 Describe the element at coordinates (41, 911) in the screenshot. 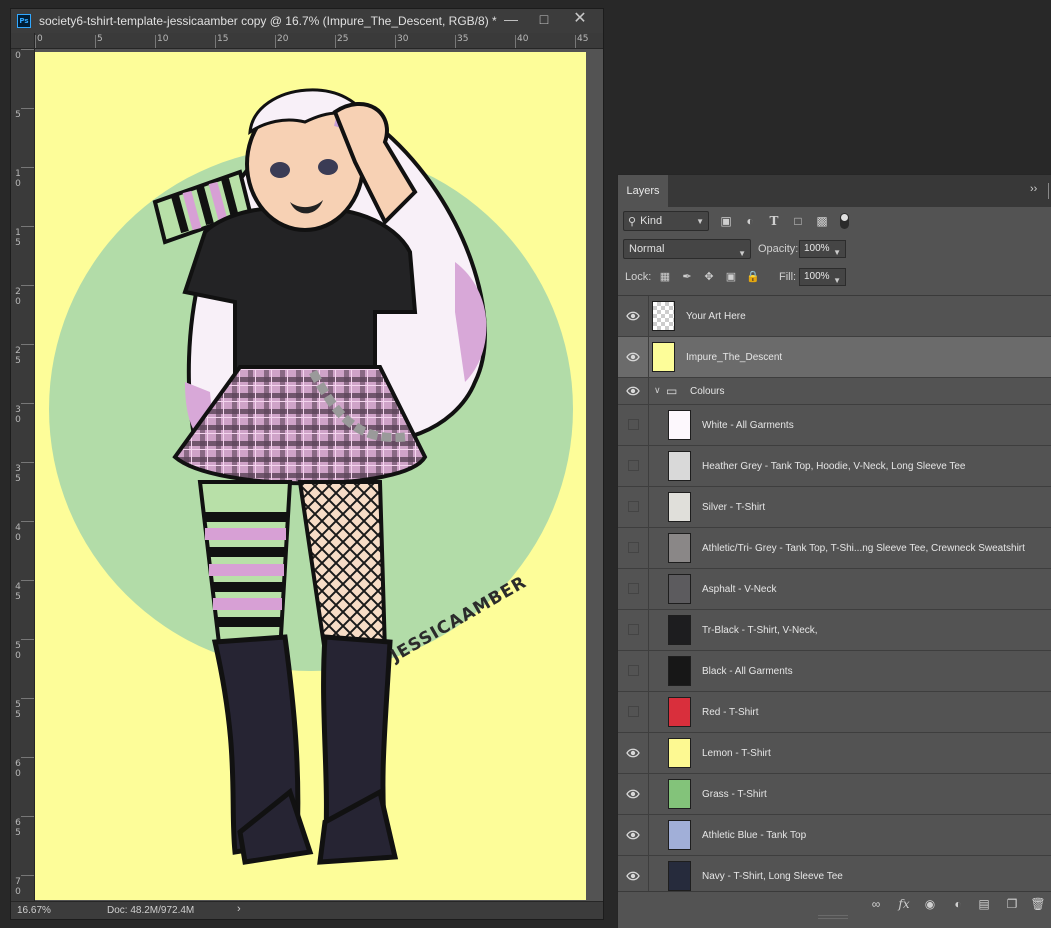

I see `zoom-level-field: 16.67%` at that location.